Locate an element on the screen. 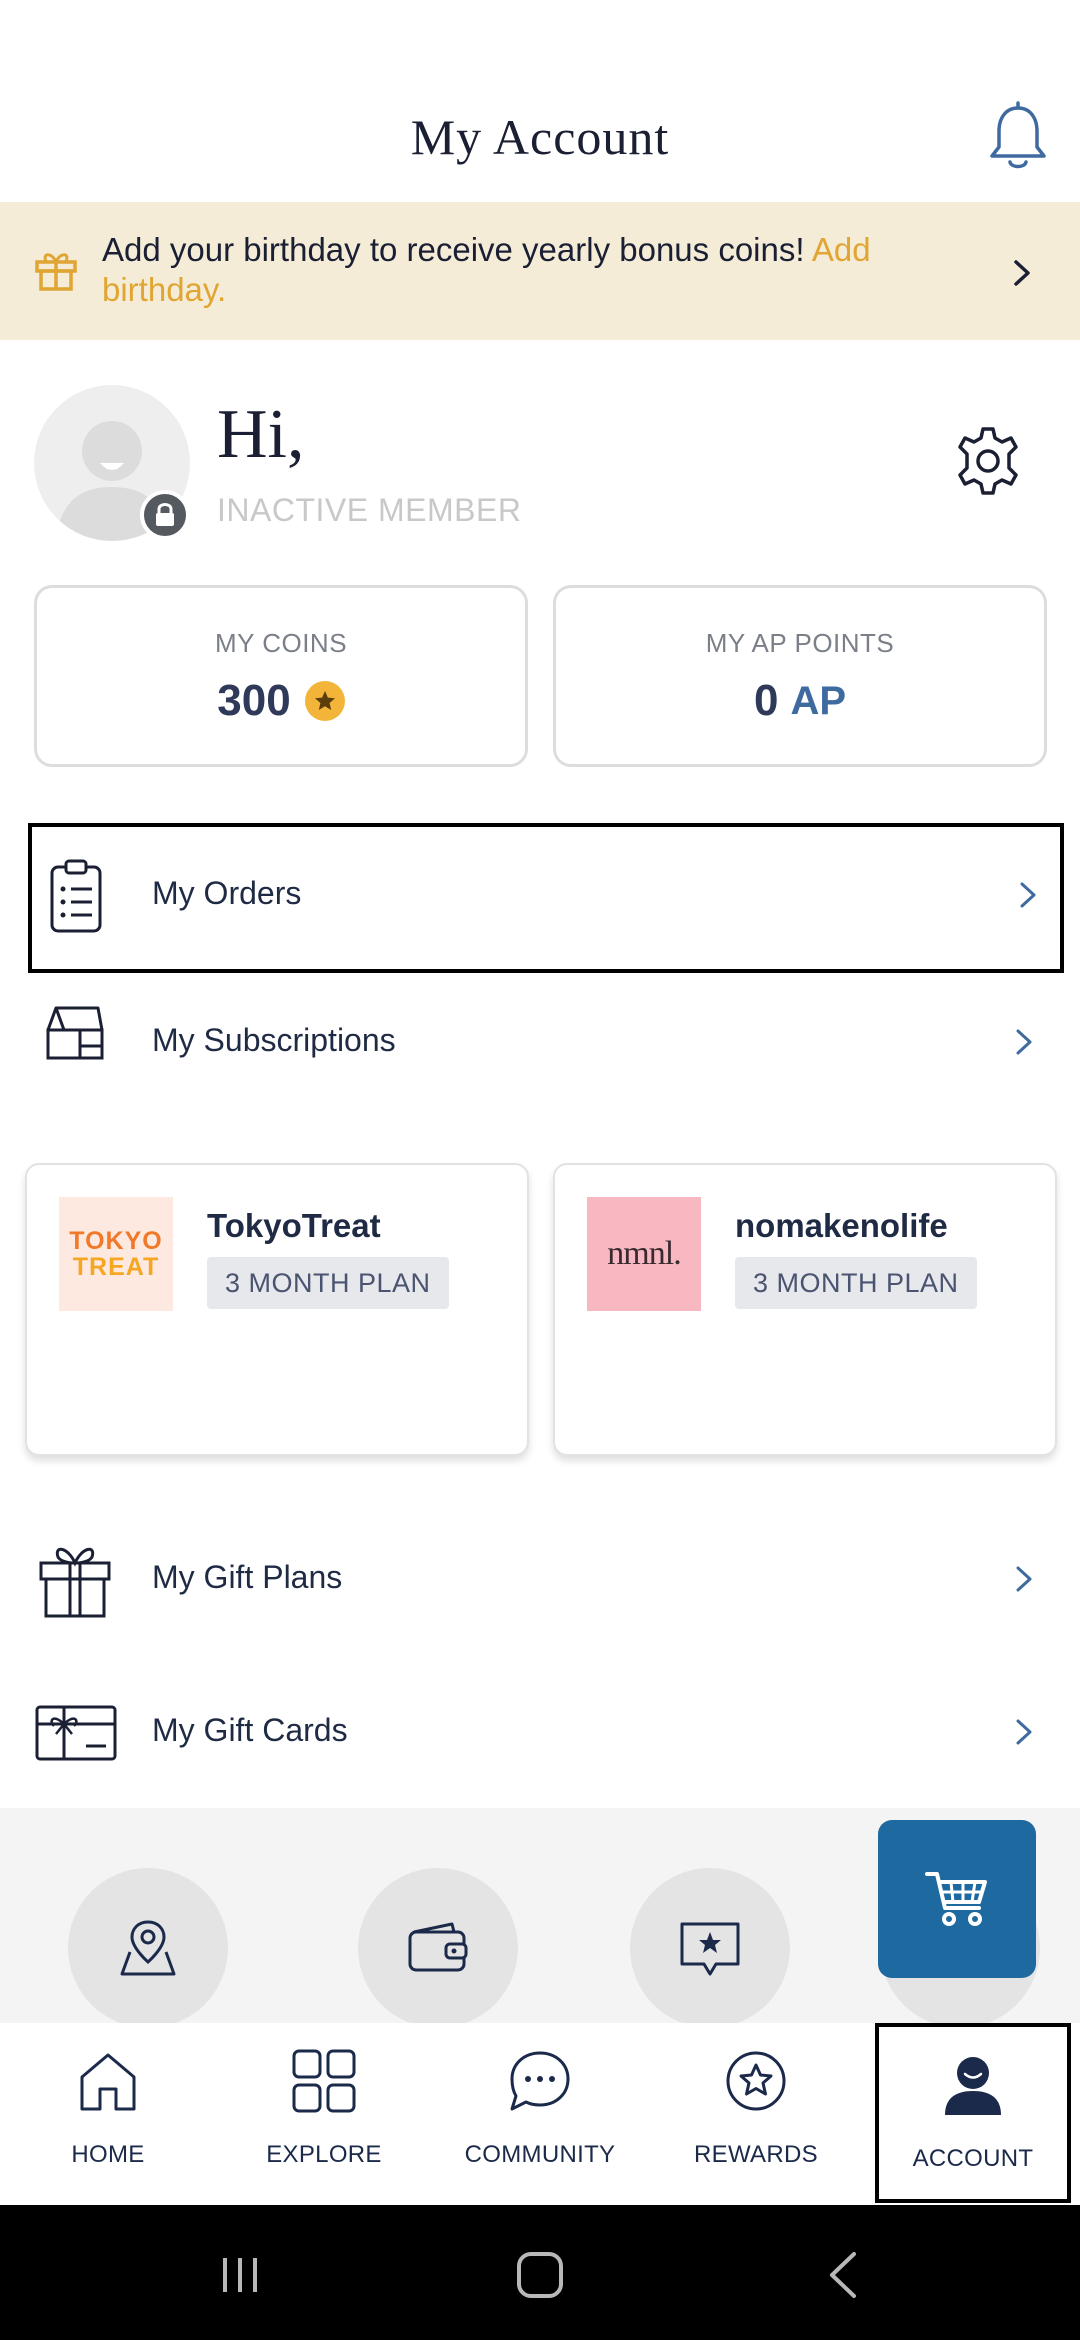 This screenshot has height=2340, width=1080. nav-explore: EXPLORE is located at coordinates (324, 2113).